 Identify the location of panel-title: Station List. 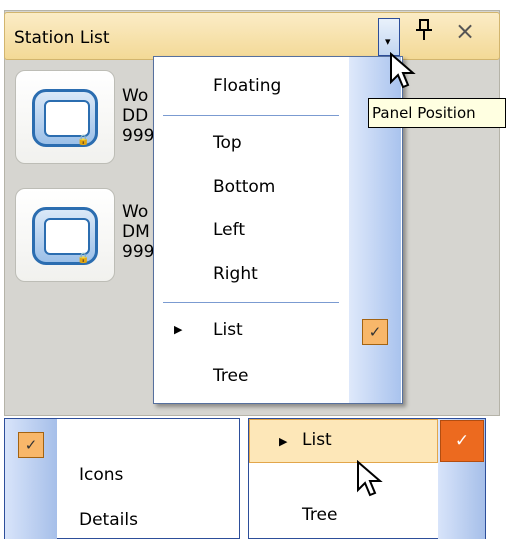
(62, 38).